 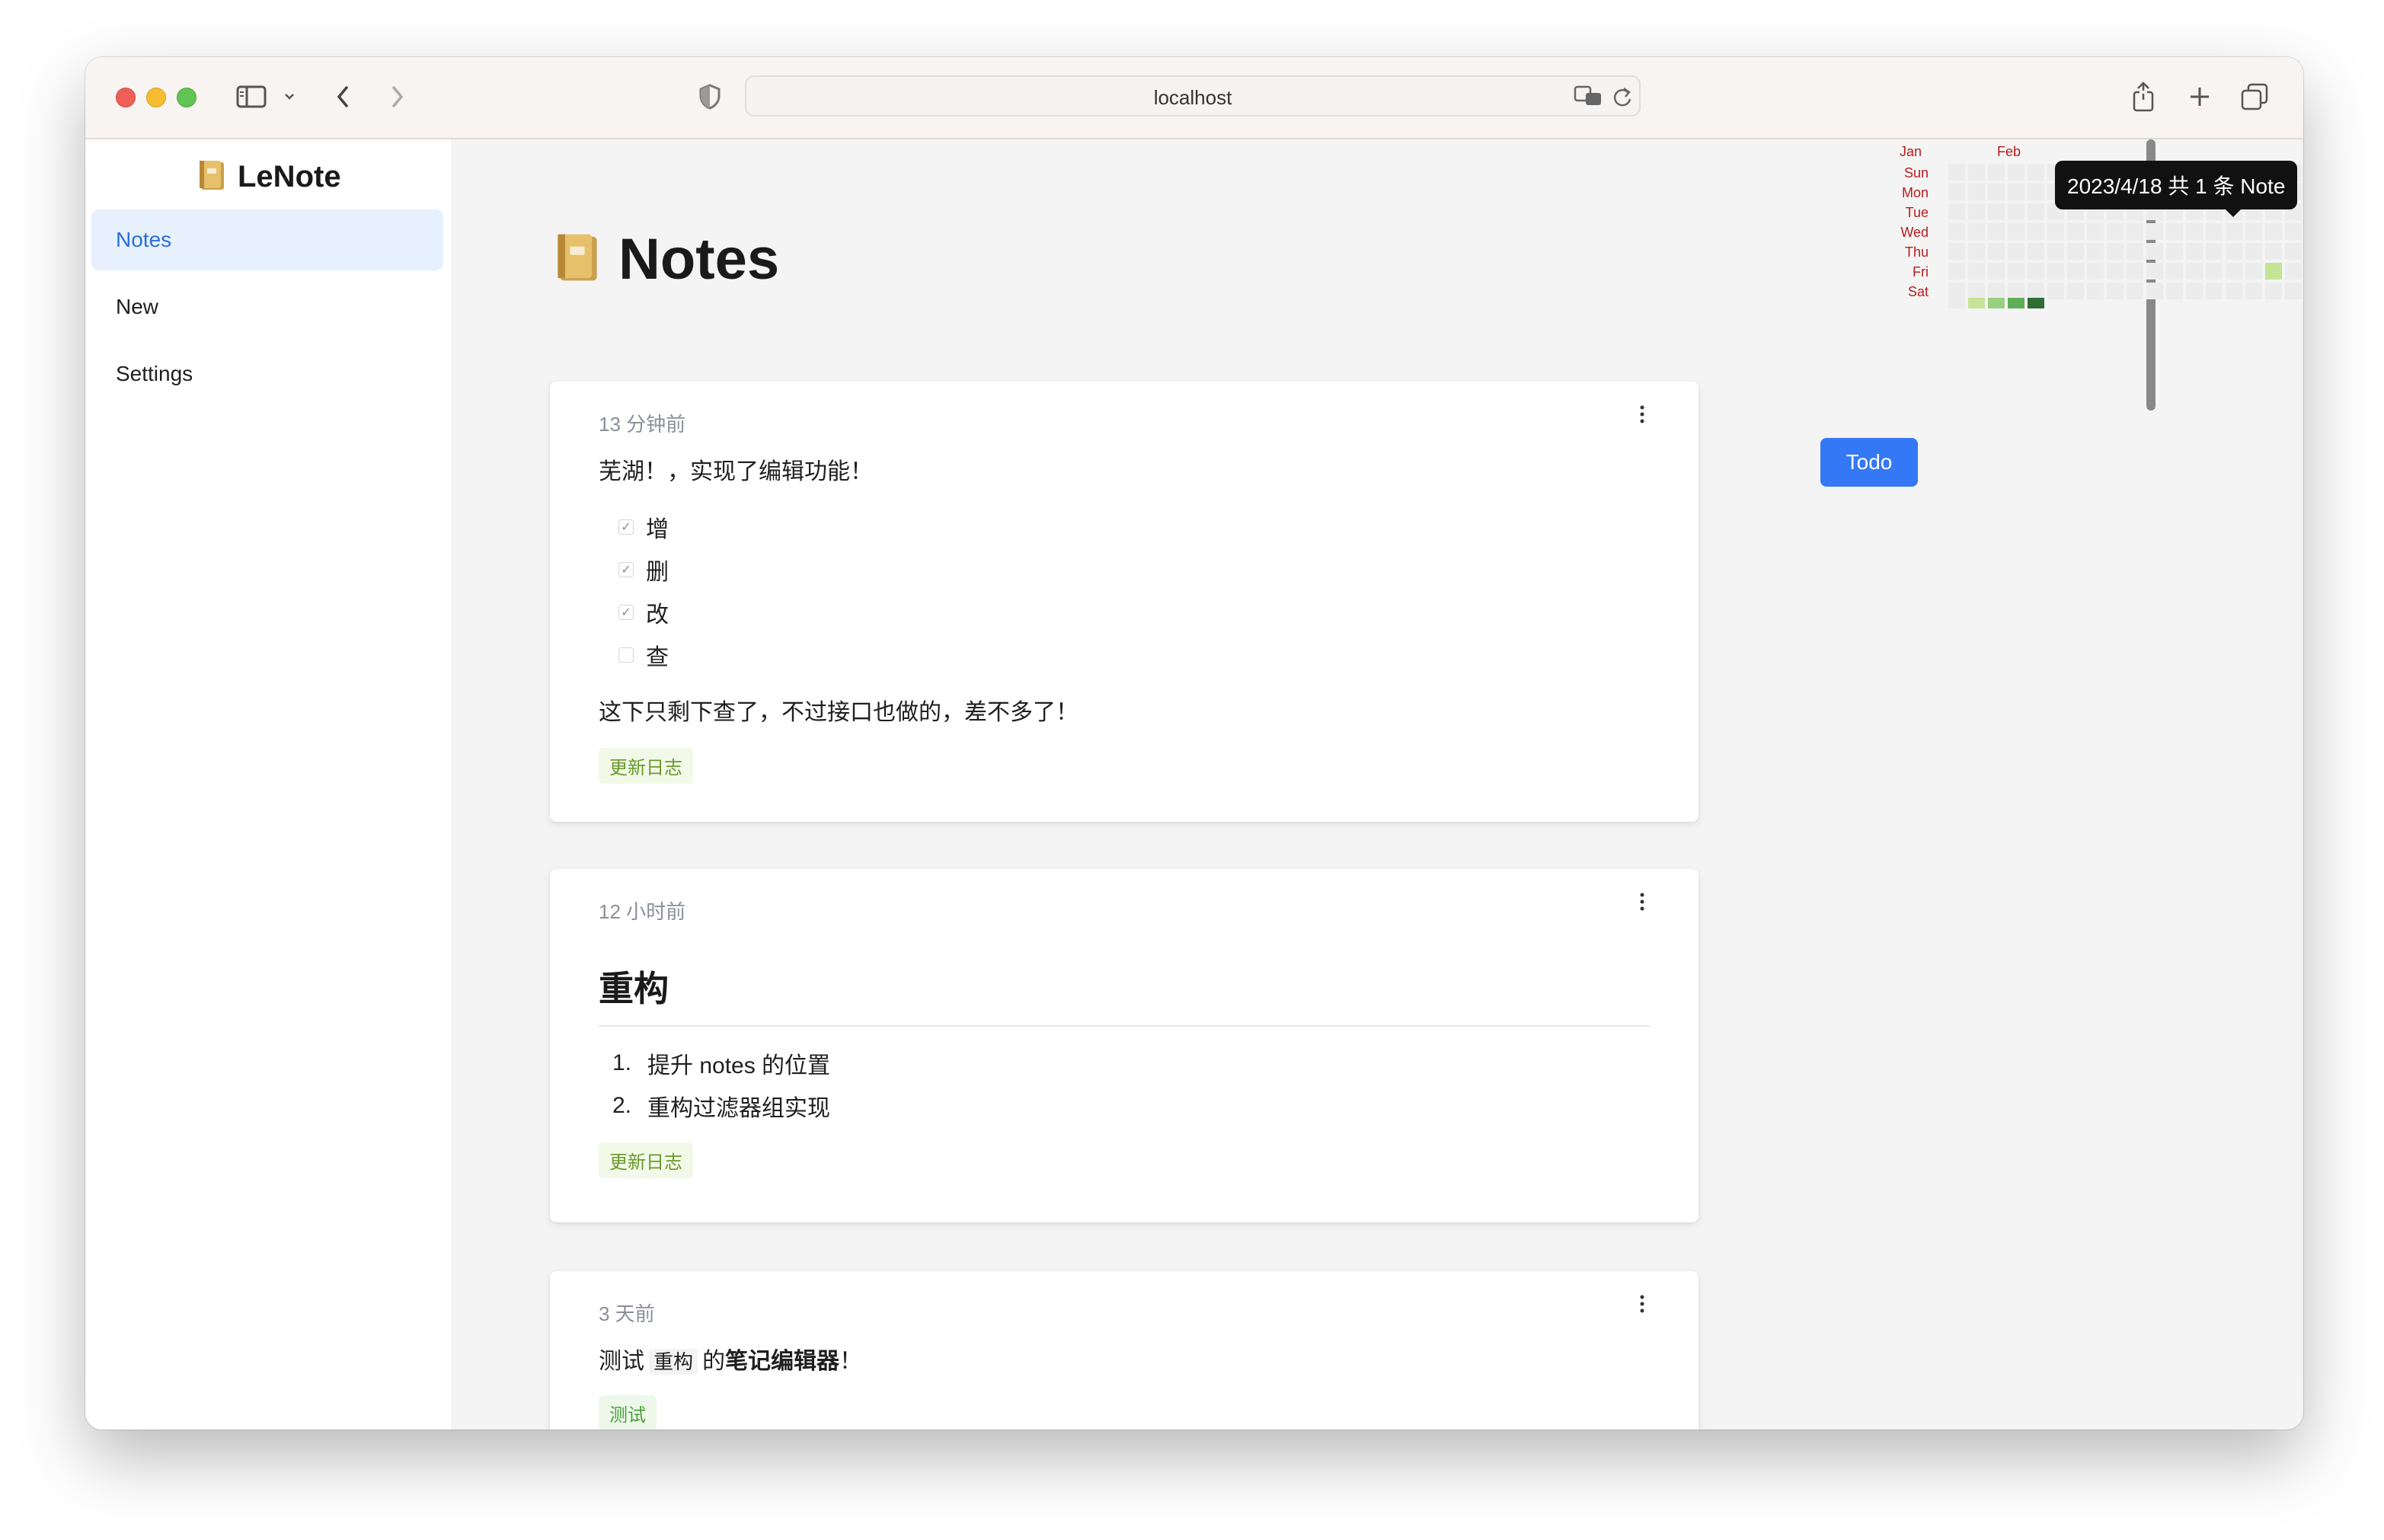 I want to click on sidebar-item-settings: Settings, so click(x=267, y=373).